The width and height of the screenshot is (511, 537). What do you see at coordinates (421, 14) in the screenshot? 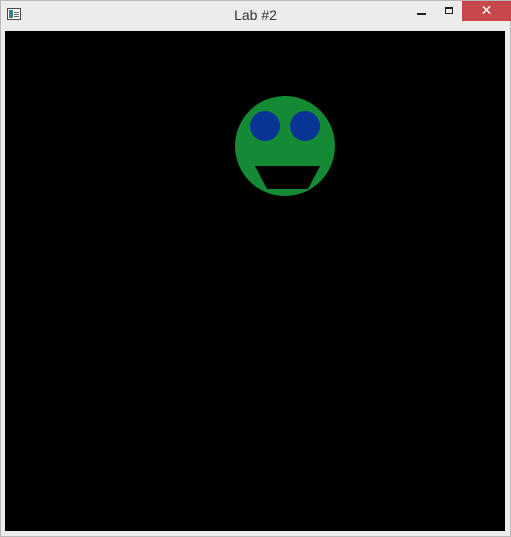
I see `minimize-icon` at bounding box center [421, 14].